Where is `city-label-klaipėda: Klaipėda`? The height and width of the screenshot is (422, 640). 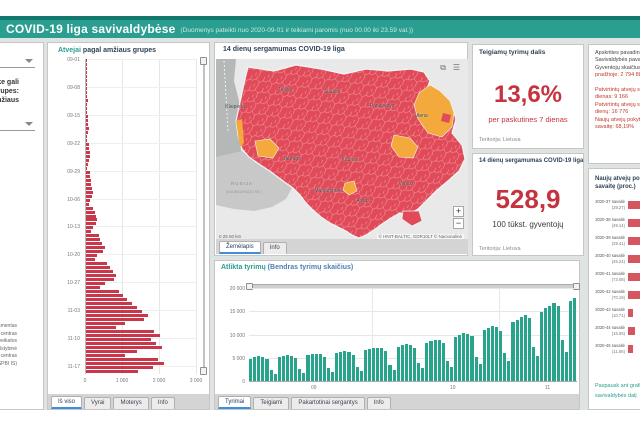 city-label-klaipėda: Klaipėda is located at coordinates (235, 107).